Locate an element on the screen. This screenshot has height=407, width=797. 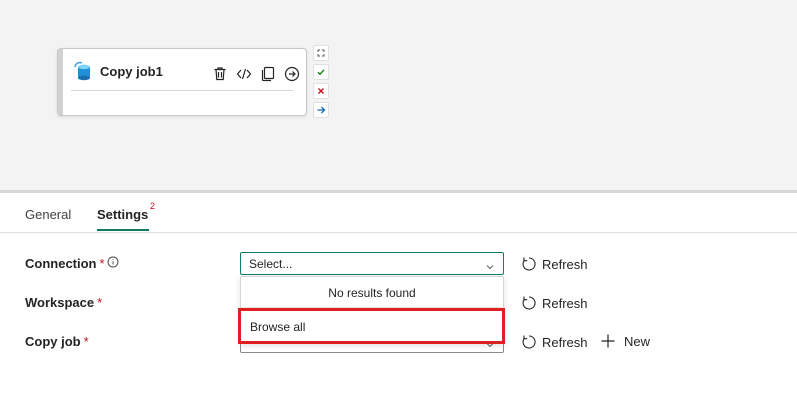
workspace-refresh-button: Refresh is located at coordinates (554, 303).